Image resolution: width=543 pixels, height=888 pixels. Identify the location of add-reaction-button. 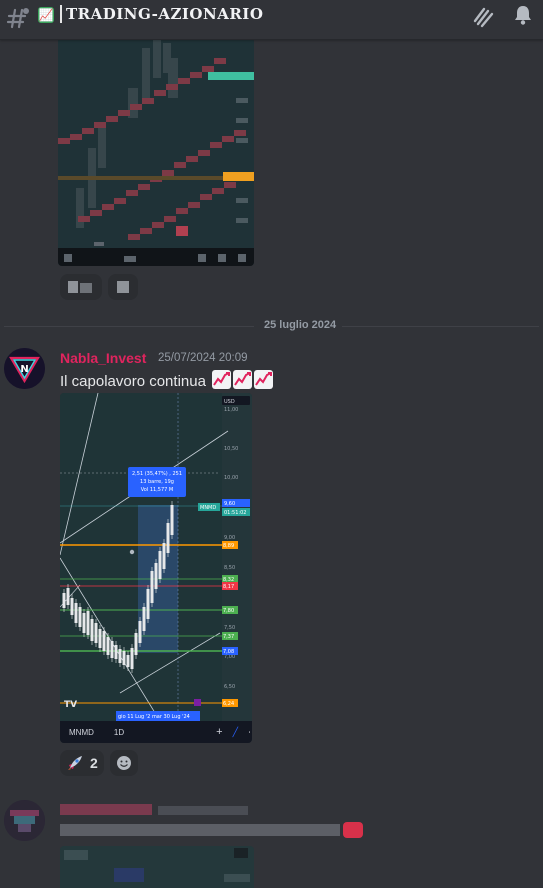
(124, 763).